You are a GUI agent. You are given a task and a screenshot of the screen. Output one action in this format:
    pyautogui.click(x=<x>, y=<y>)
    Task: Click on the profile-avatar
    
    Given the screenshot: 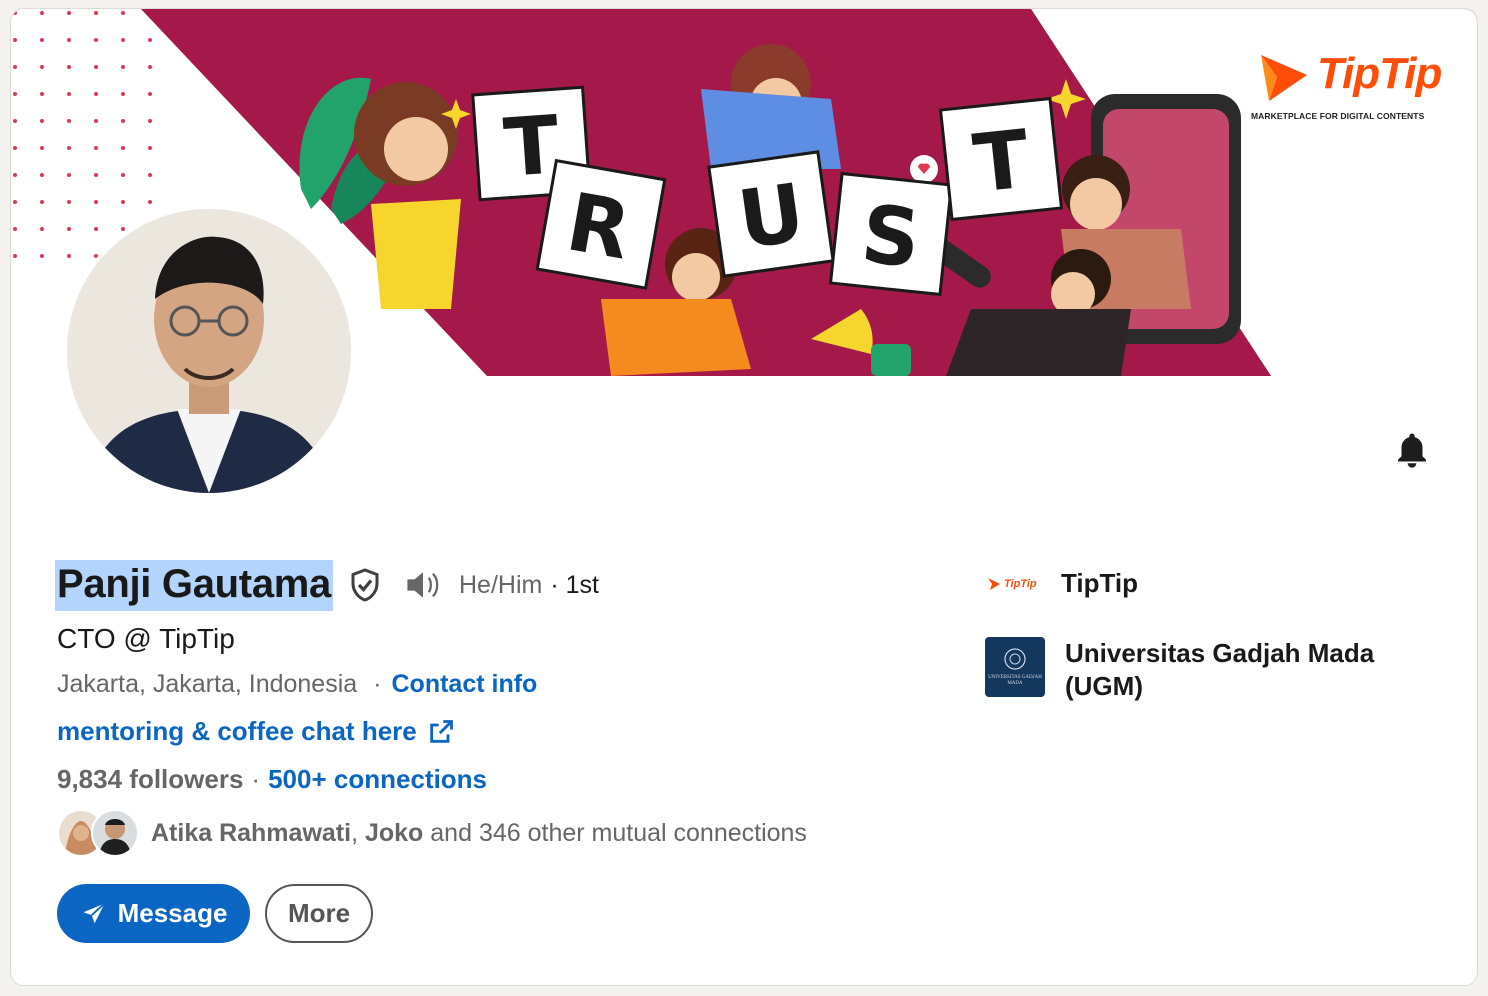 What is the action you would take?
    pyautogui.click(x=209, y=351)
    